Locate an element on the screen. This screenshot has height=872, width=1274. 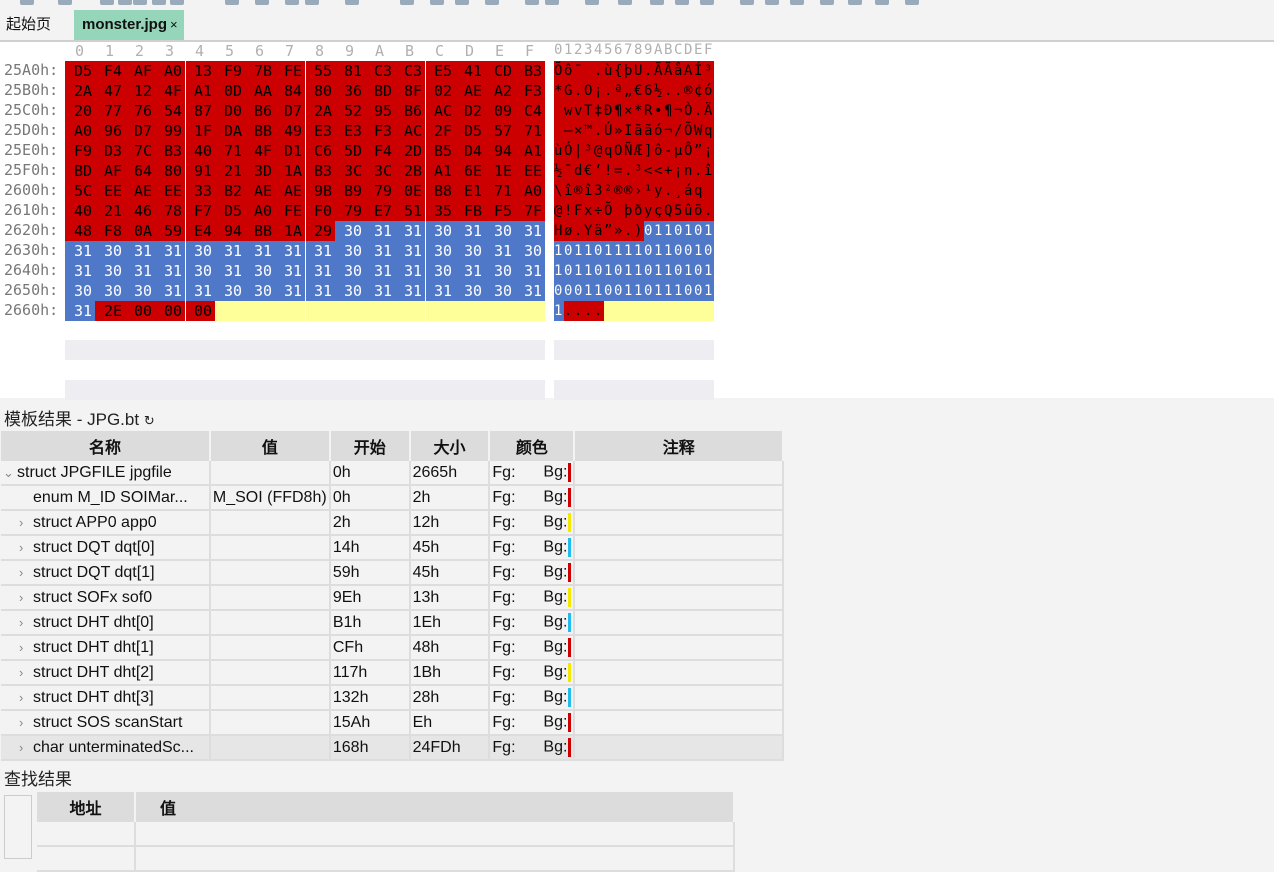
table-row: › struct DHT dht[0] B1h 1Eh Fg: Bg: is located at coordinates (392, 623).